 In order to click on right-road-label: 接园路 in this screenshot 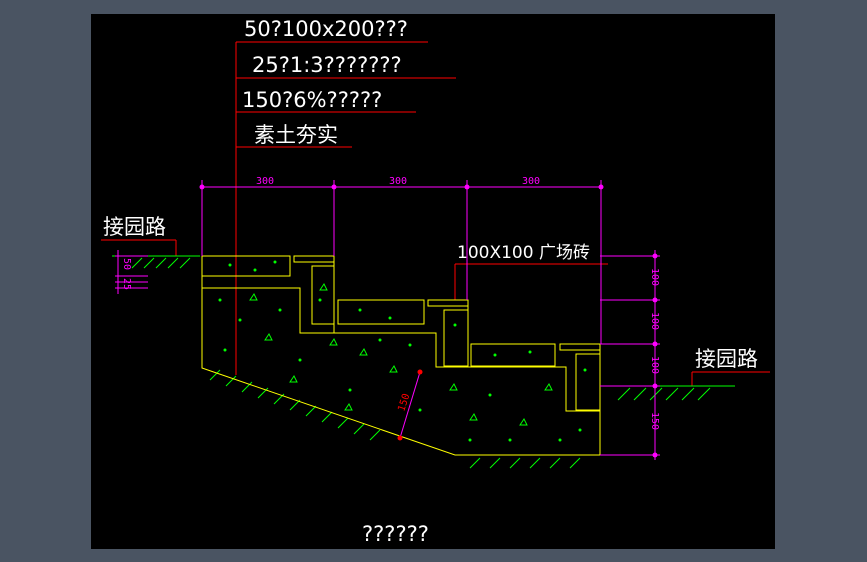, I will do `click(726, 359)`.